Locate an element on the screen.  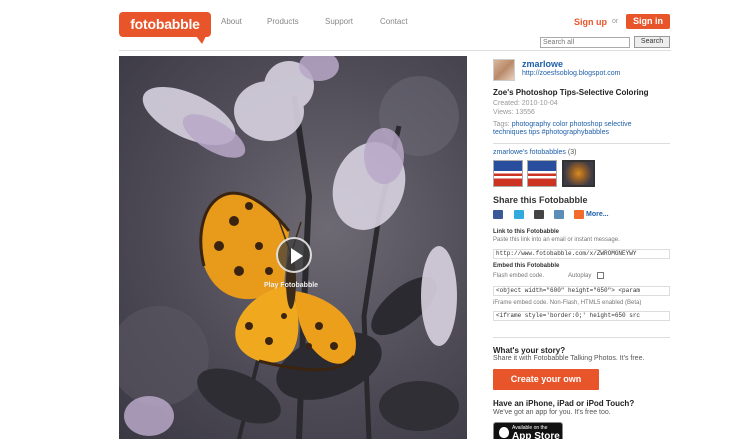
signup-link: Sign up is located at coordinates (590, 22).